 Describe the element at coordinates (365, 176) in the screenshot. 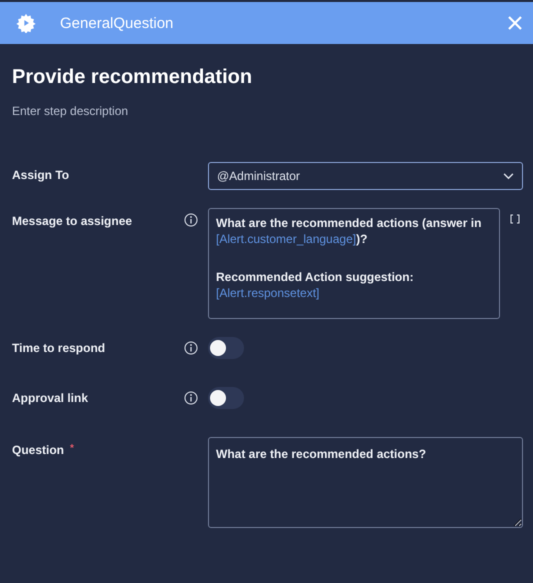

I see `assignee-dropdown: @Administrator` at that location.